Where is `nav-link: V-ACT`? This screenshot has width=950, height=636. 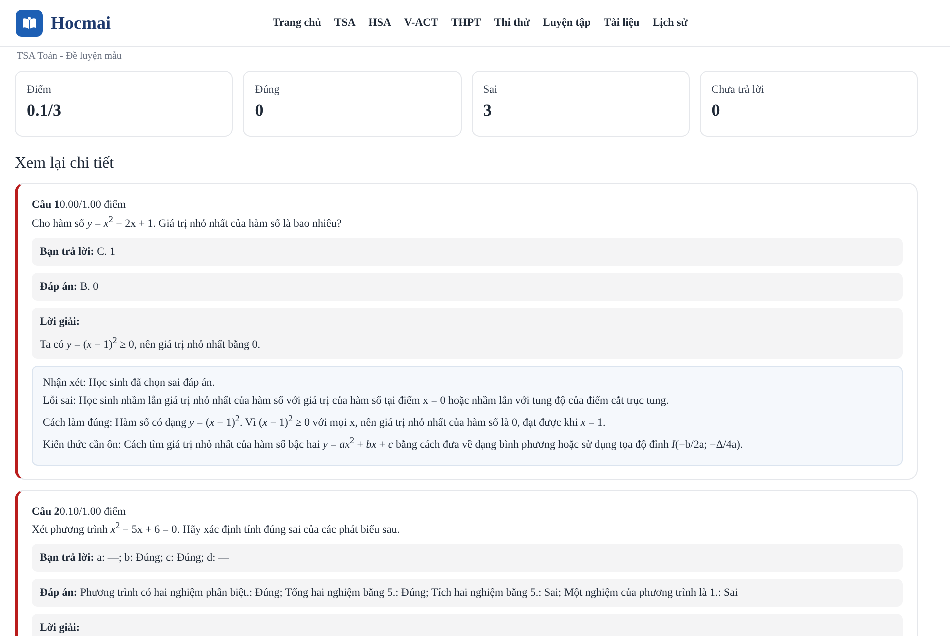 nav-link: V-ACT is located at coordinates (421, 23).